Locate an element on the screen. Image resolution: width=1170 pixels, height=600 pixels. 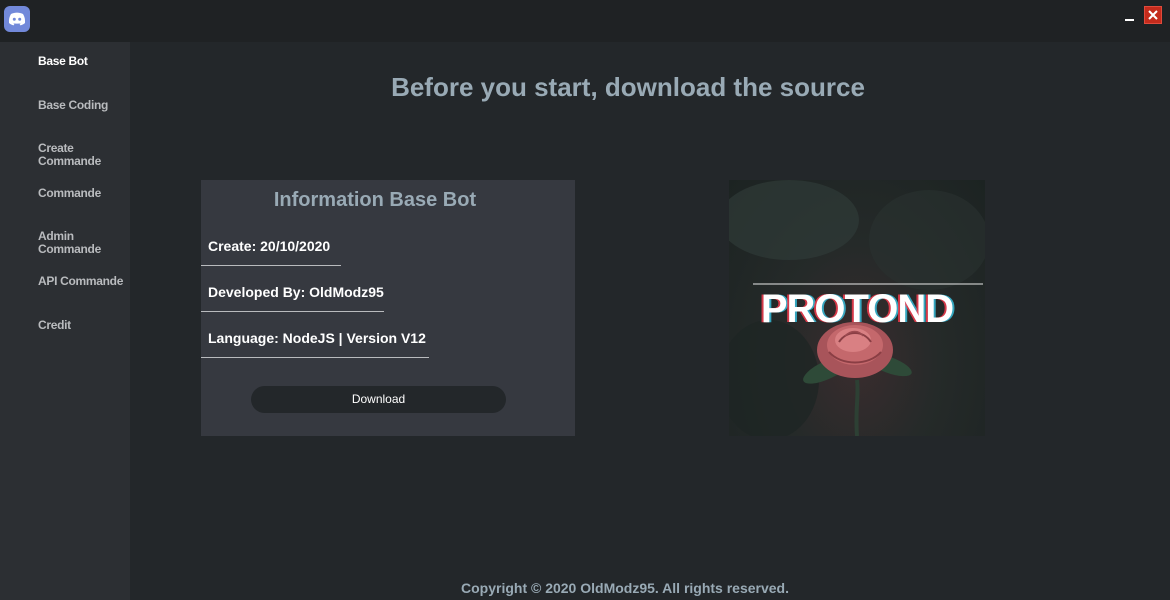
minimize-button is located at coordinates (1129, 15).